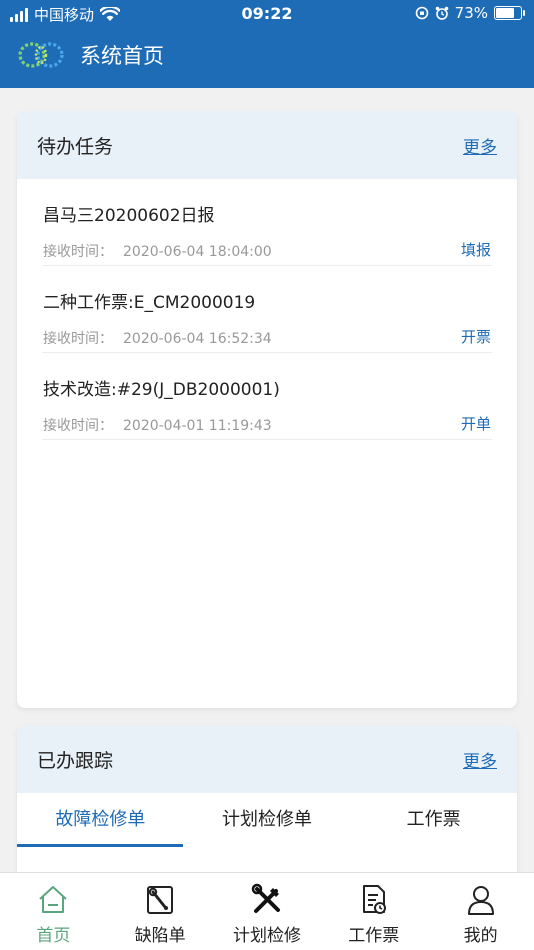 The height and width of the screenshot is (950, 534). Describe the element at coordinates (53, 936) in the screenshot. I see `nav-label: 首页` at that location.